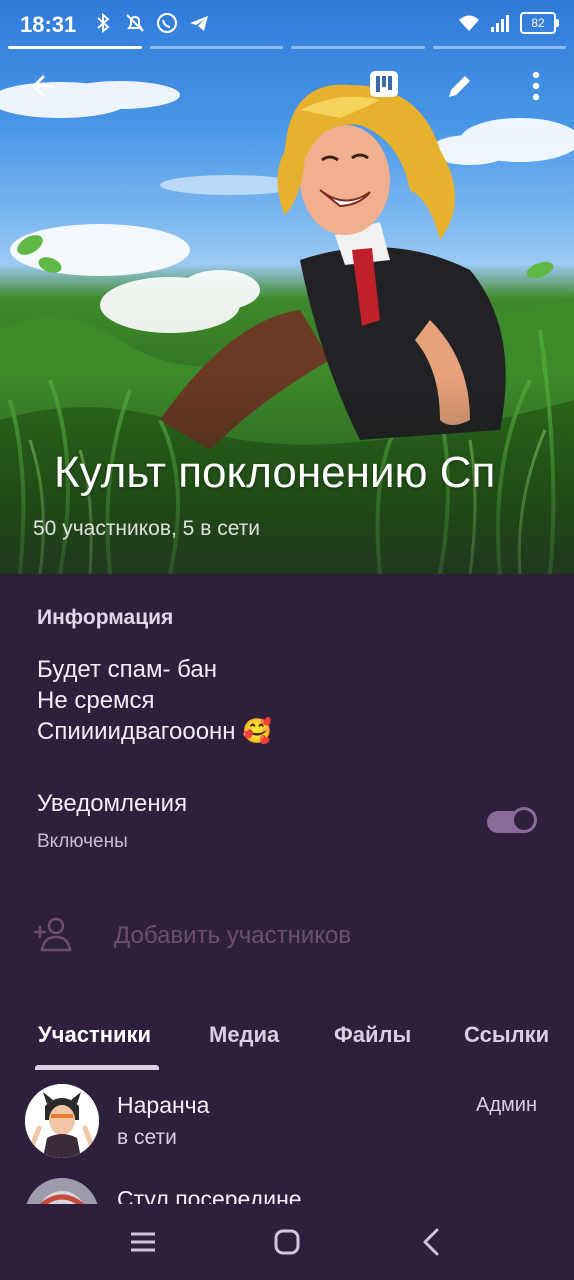  I want to click on description-line: Не сремся, so click(96, 700).